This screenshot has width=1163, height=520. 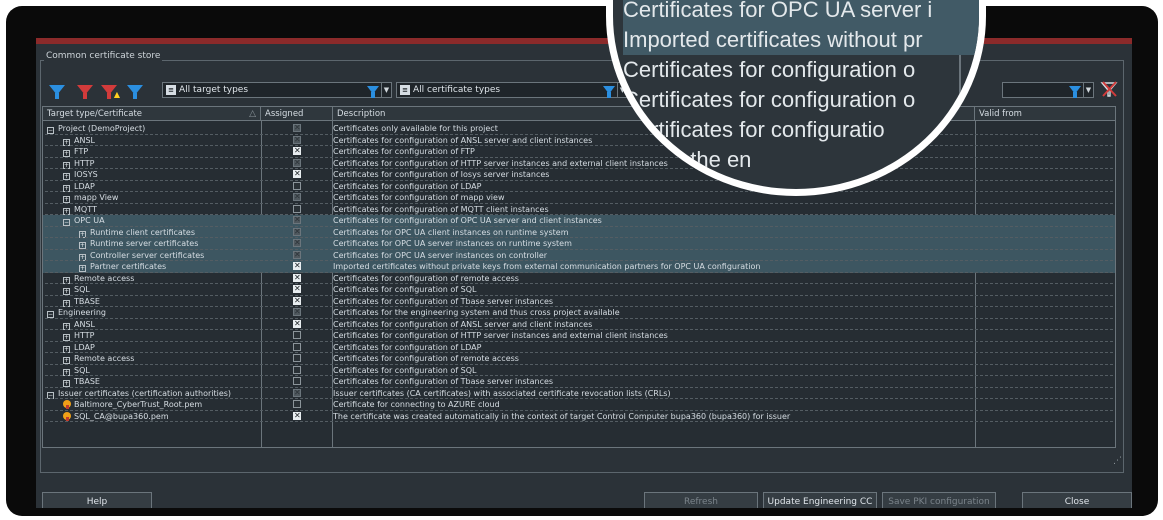 I want to click on filter-warning-icon: ▲, so click(x=109, y=90).